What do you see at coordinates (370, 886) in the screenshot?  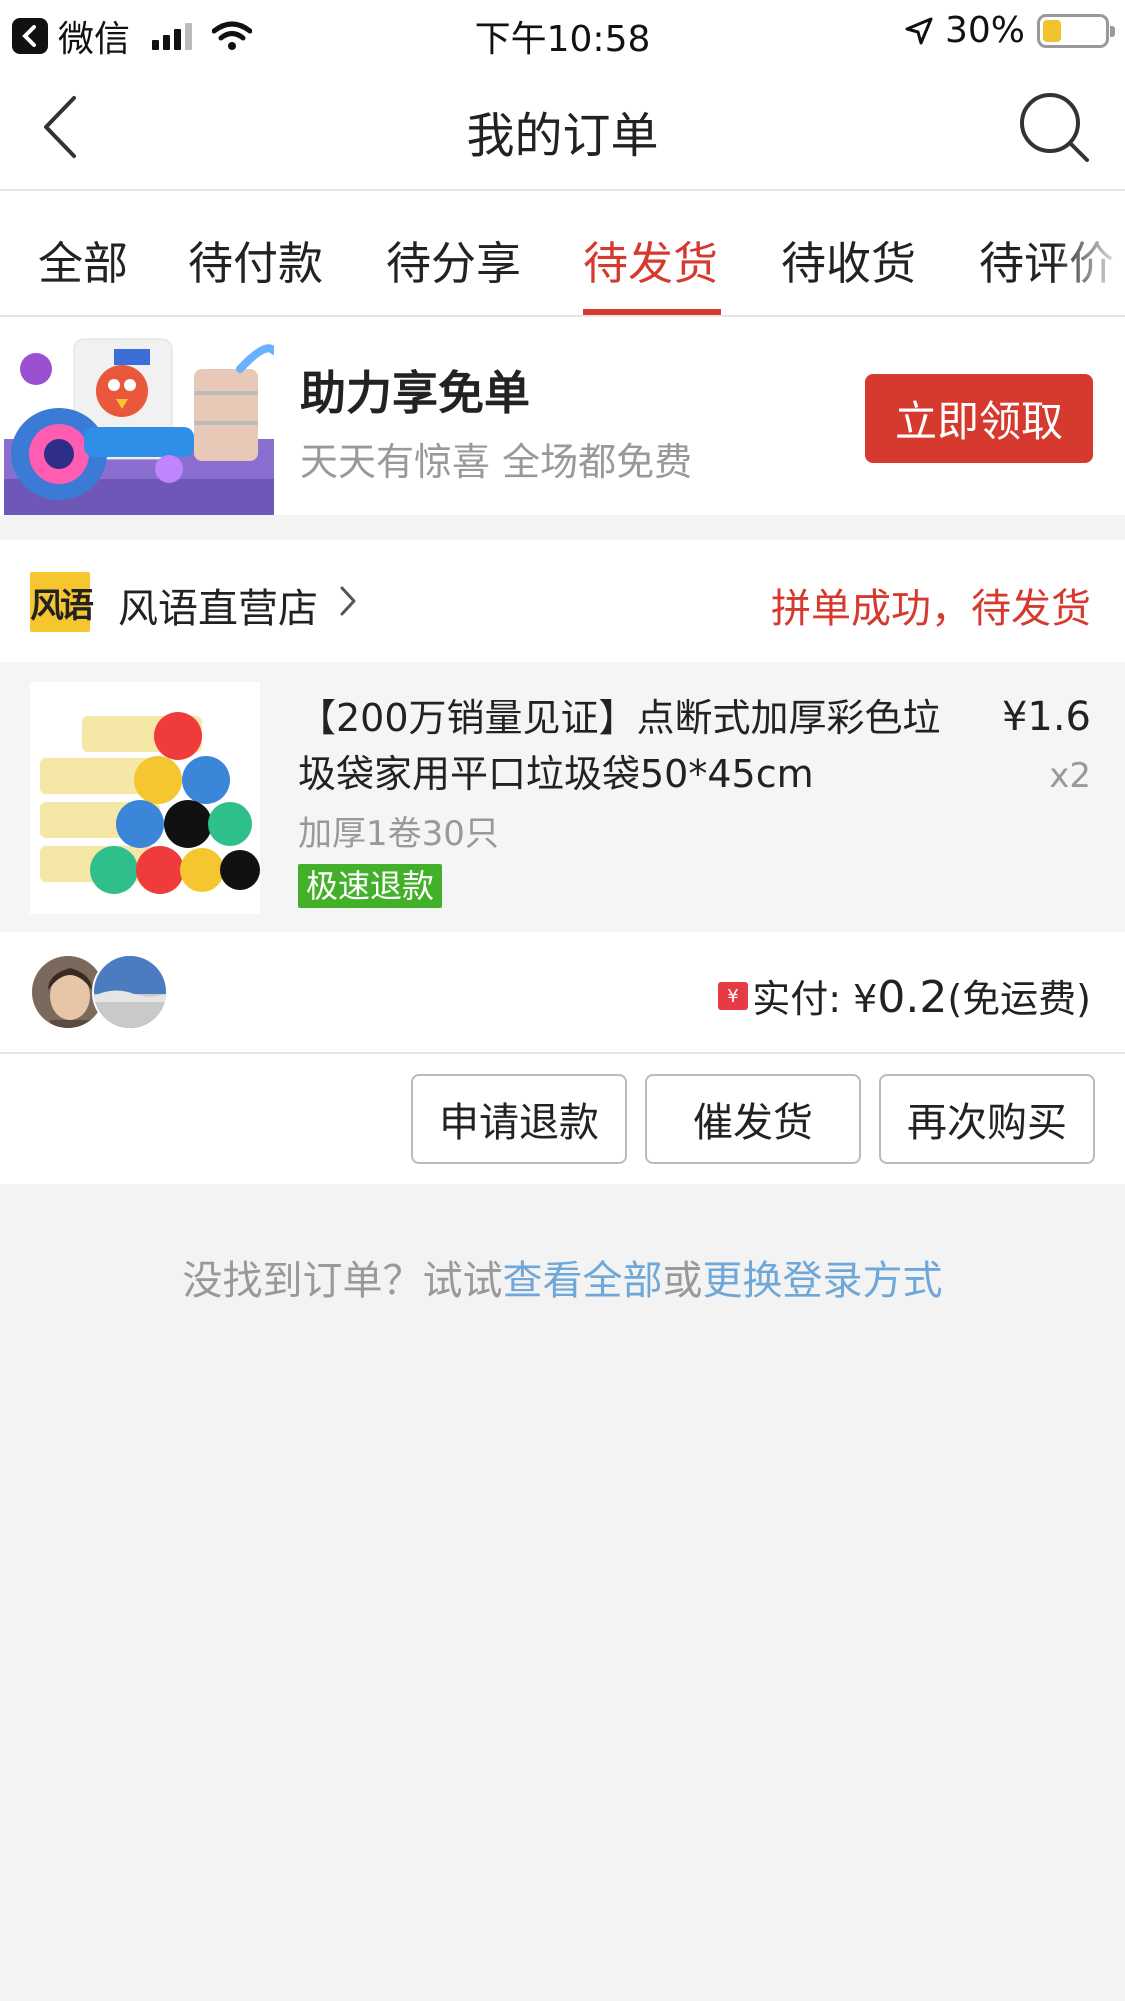 I see `fast-refund-badge: 极速退款` at bounding box center [370, 886].